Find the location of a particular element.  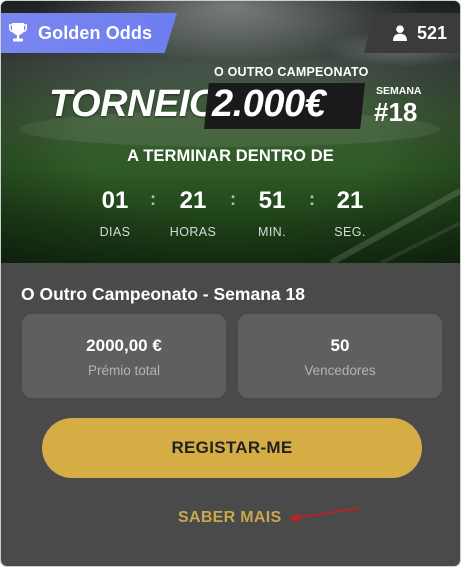

total-prize-label: Prémio total is located at coordinates (124, 370).